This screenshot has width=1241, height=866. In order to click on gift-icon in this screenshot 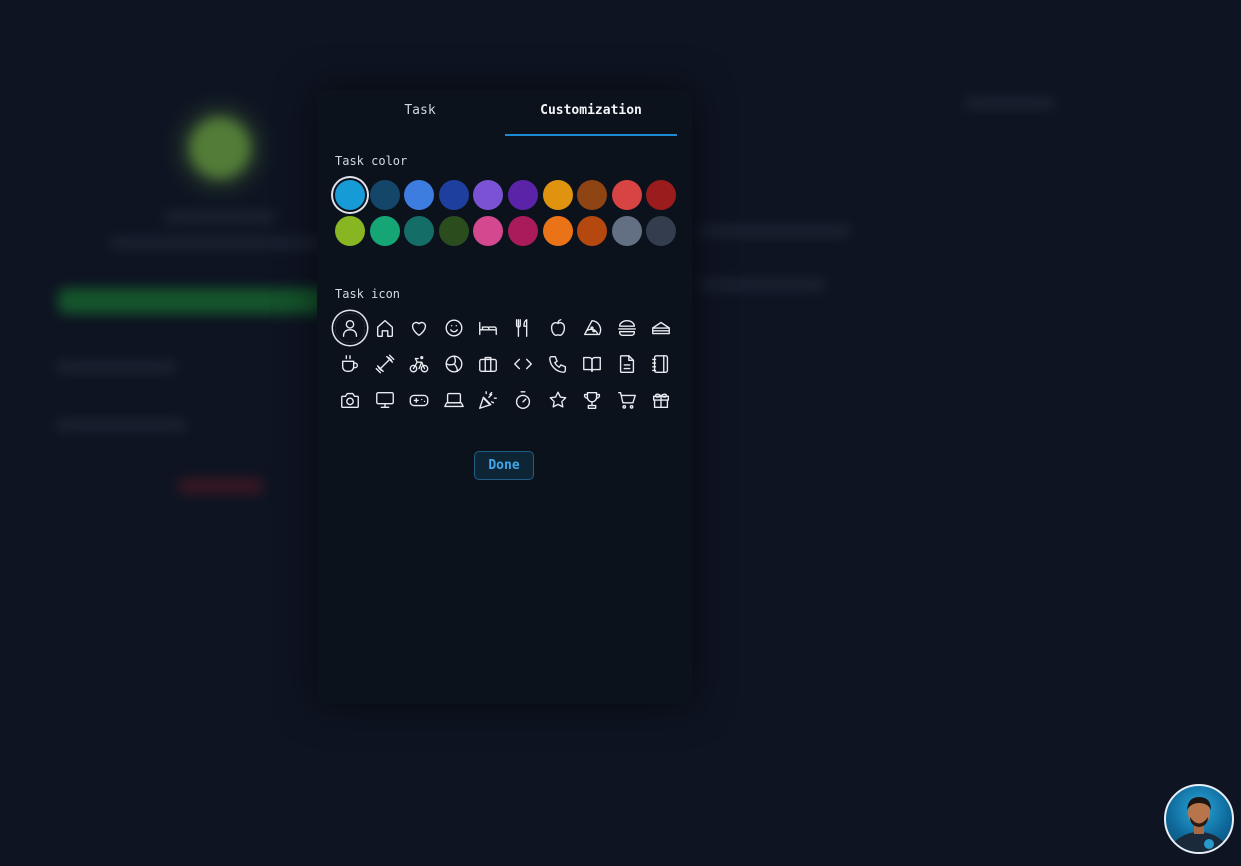, I will do `click(661, 400)`.